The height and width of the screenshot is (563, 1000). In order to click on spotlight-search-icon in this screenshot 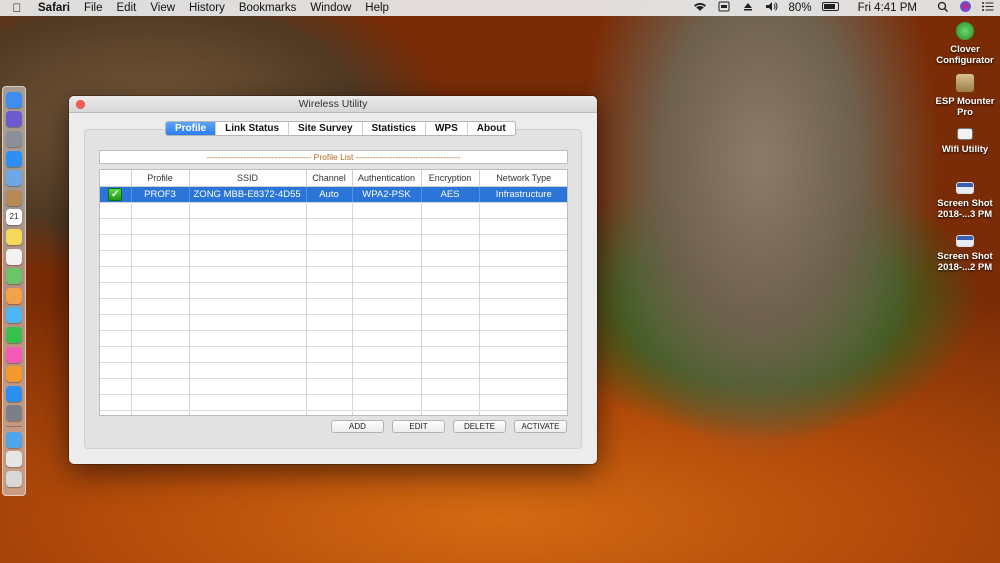, I will do `click(943, 8)`.